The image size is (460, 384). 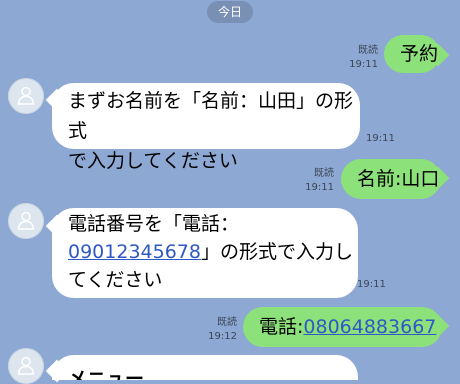 I want to click on outgoing-message-3: 電話:08064883667, so click(x=342, y=327).